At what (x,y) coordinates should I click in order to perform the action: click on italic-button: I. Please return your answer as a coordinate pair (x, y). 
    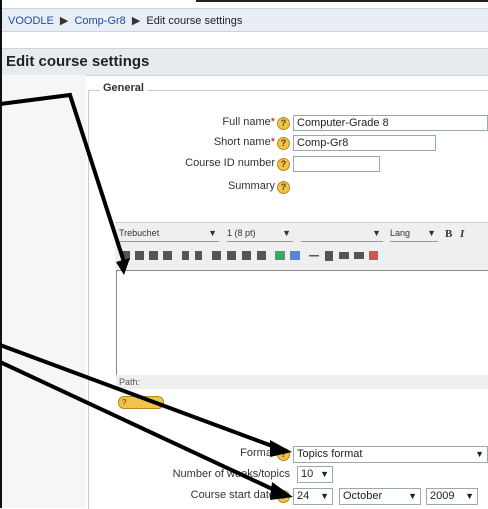
    Looking at the image, I should click on (462, 234).